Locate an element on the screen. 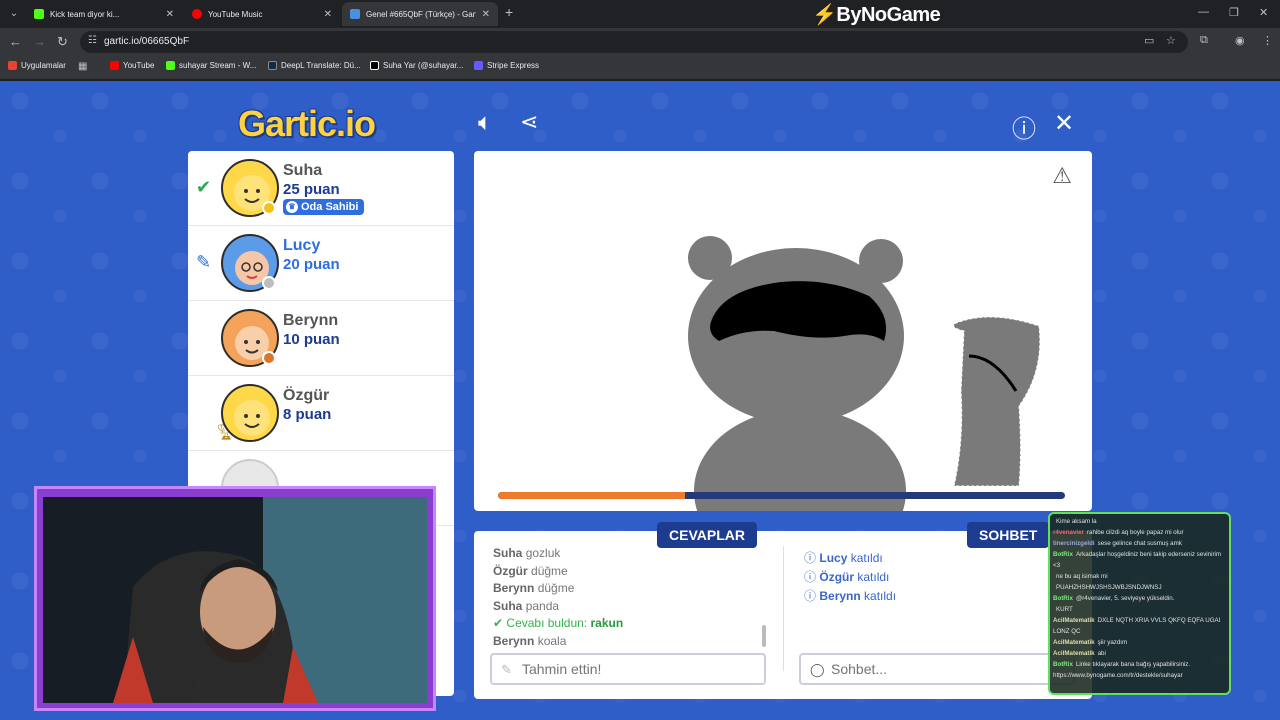 Image resolution: width=1280 pixels, height=720 pixels. back-icon: ← is located at coordinates (15, 41).